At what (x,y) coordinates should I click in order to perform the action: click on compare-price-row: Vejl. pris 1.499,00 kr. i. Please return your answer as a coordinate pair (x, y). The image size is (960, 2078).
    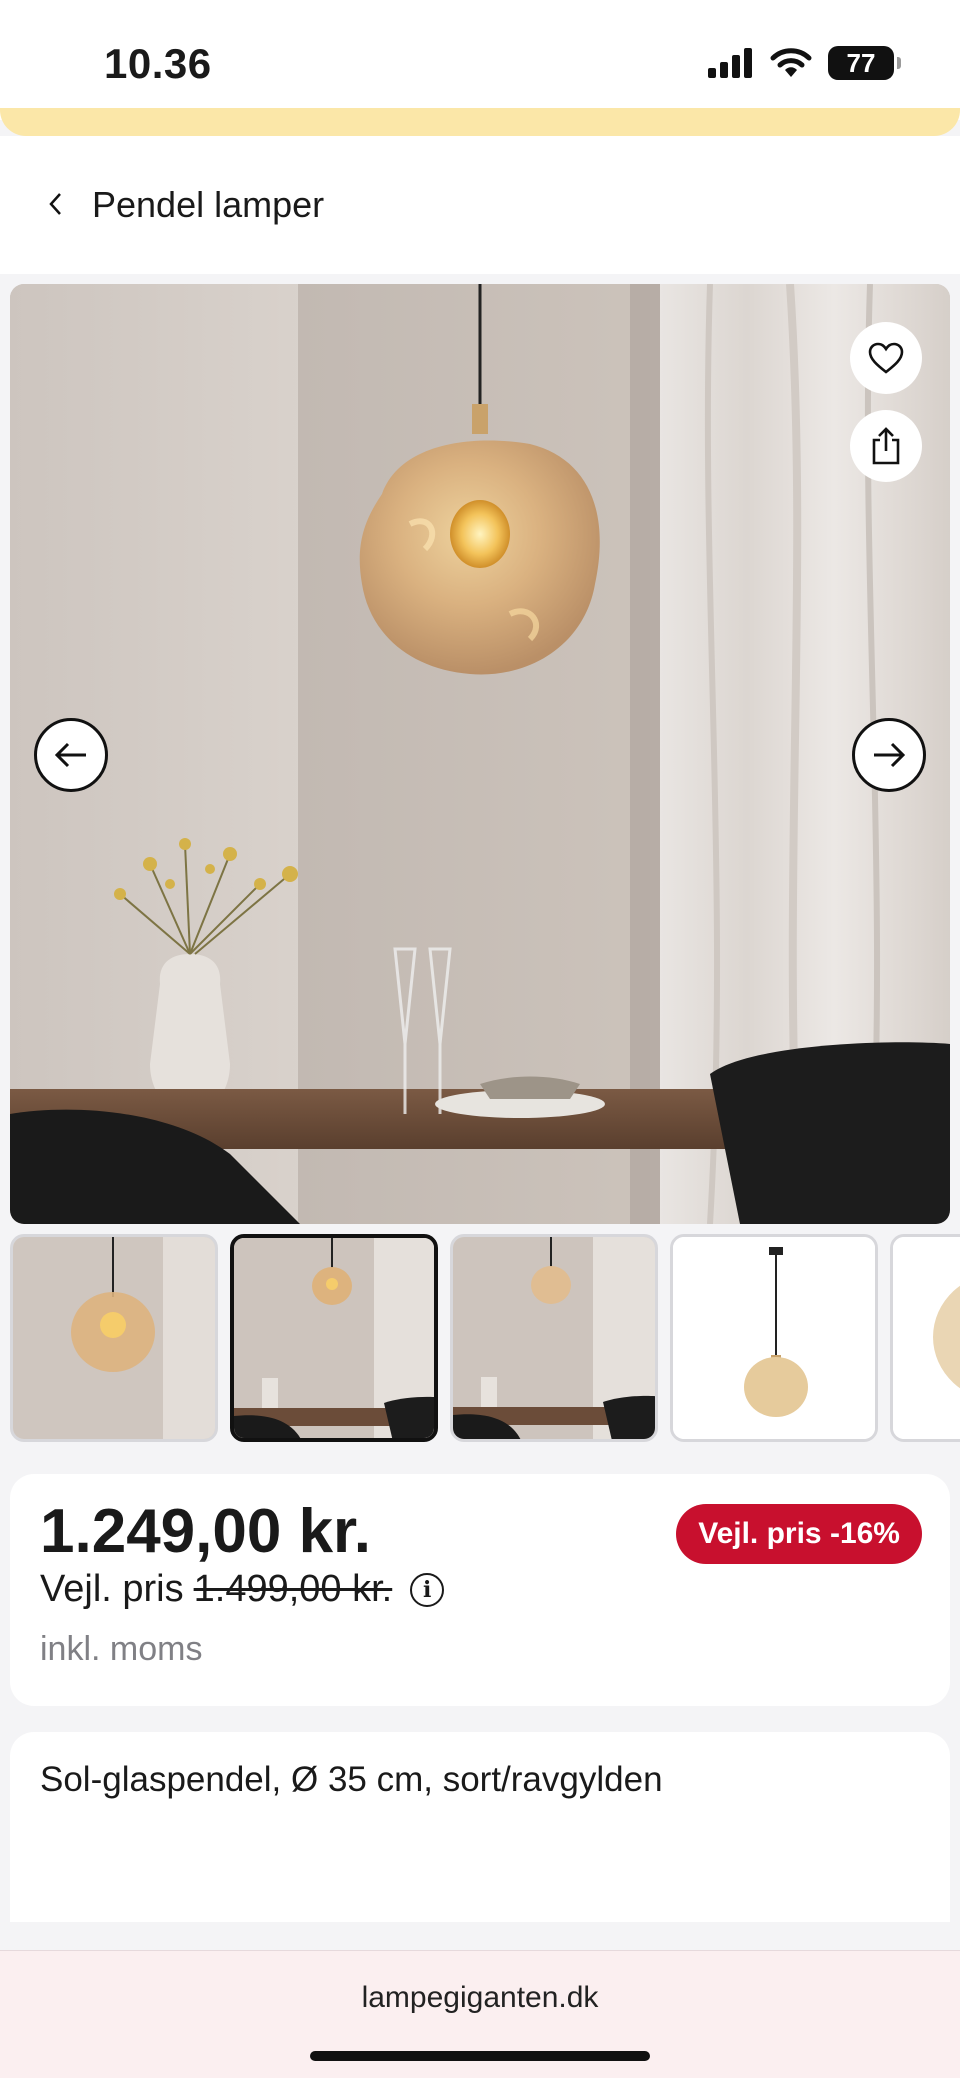
    Looking at the image, I should click on (242, 1589).